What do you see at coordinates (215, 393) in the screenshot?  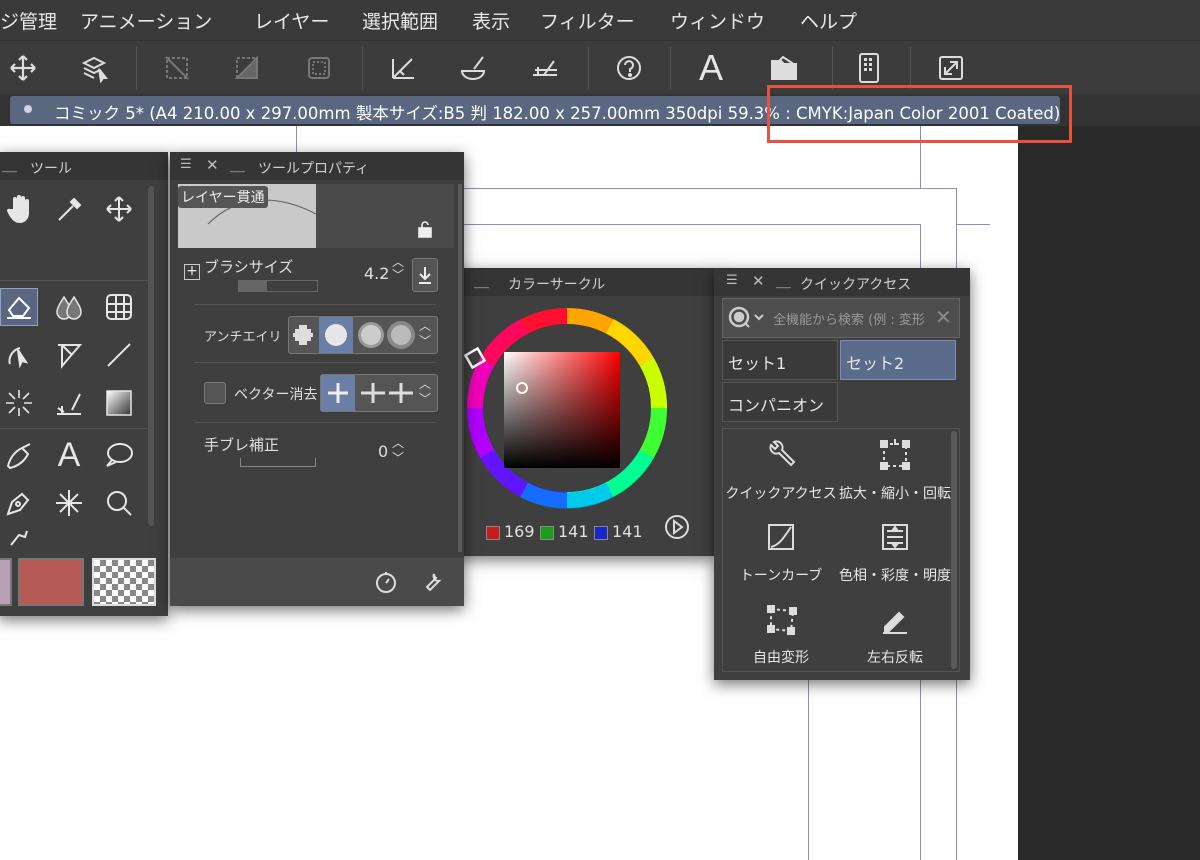 I see `vector-erase-checkbox` at bounding box center [215, 393].